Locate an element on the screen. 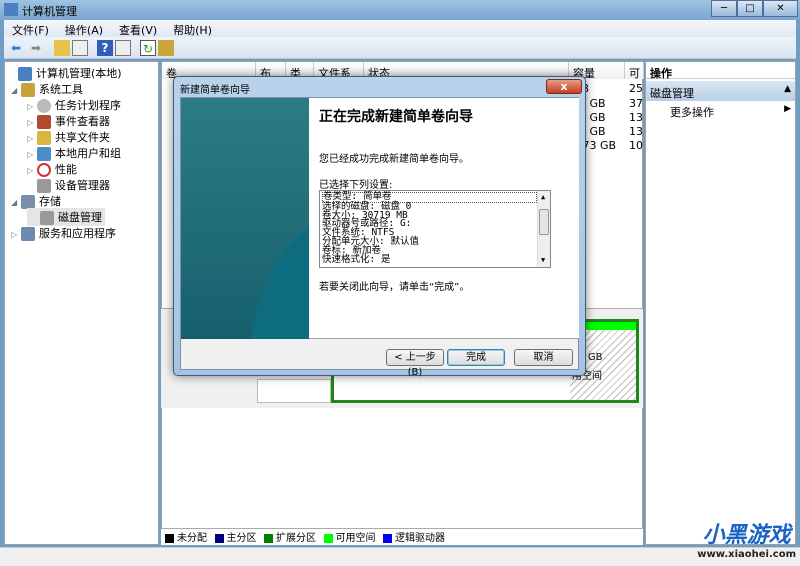 Image resolution: width=800 pixels, height=566 pixels. status-bar is located at coordinates (400, 556).